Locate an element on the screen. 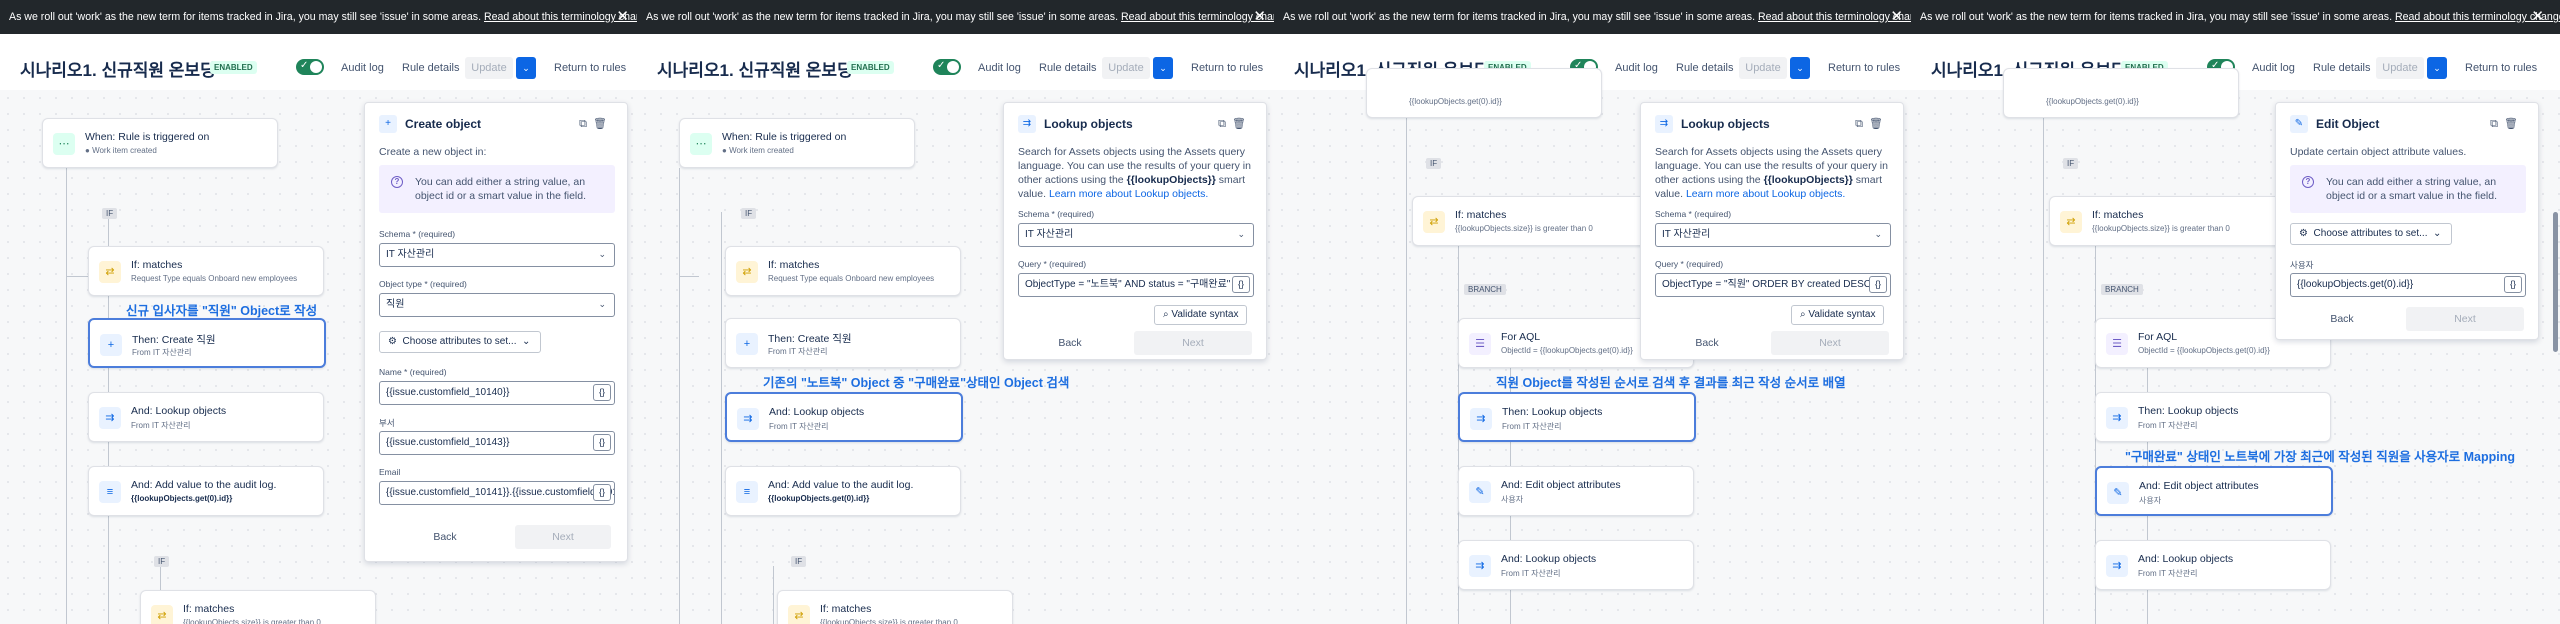 The height and width of the screenshot is (624, 2560). query-field: ObjectType = "노트북" AND status = "구매완료"{} is located at coordinates (1136, 285).